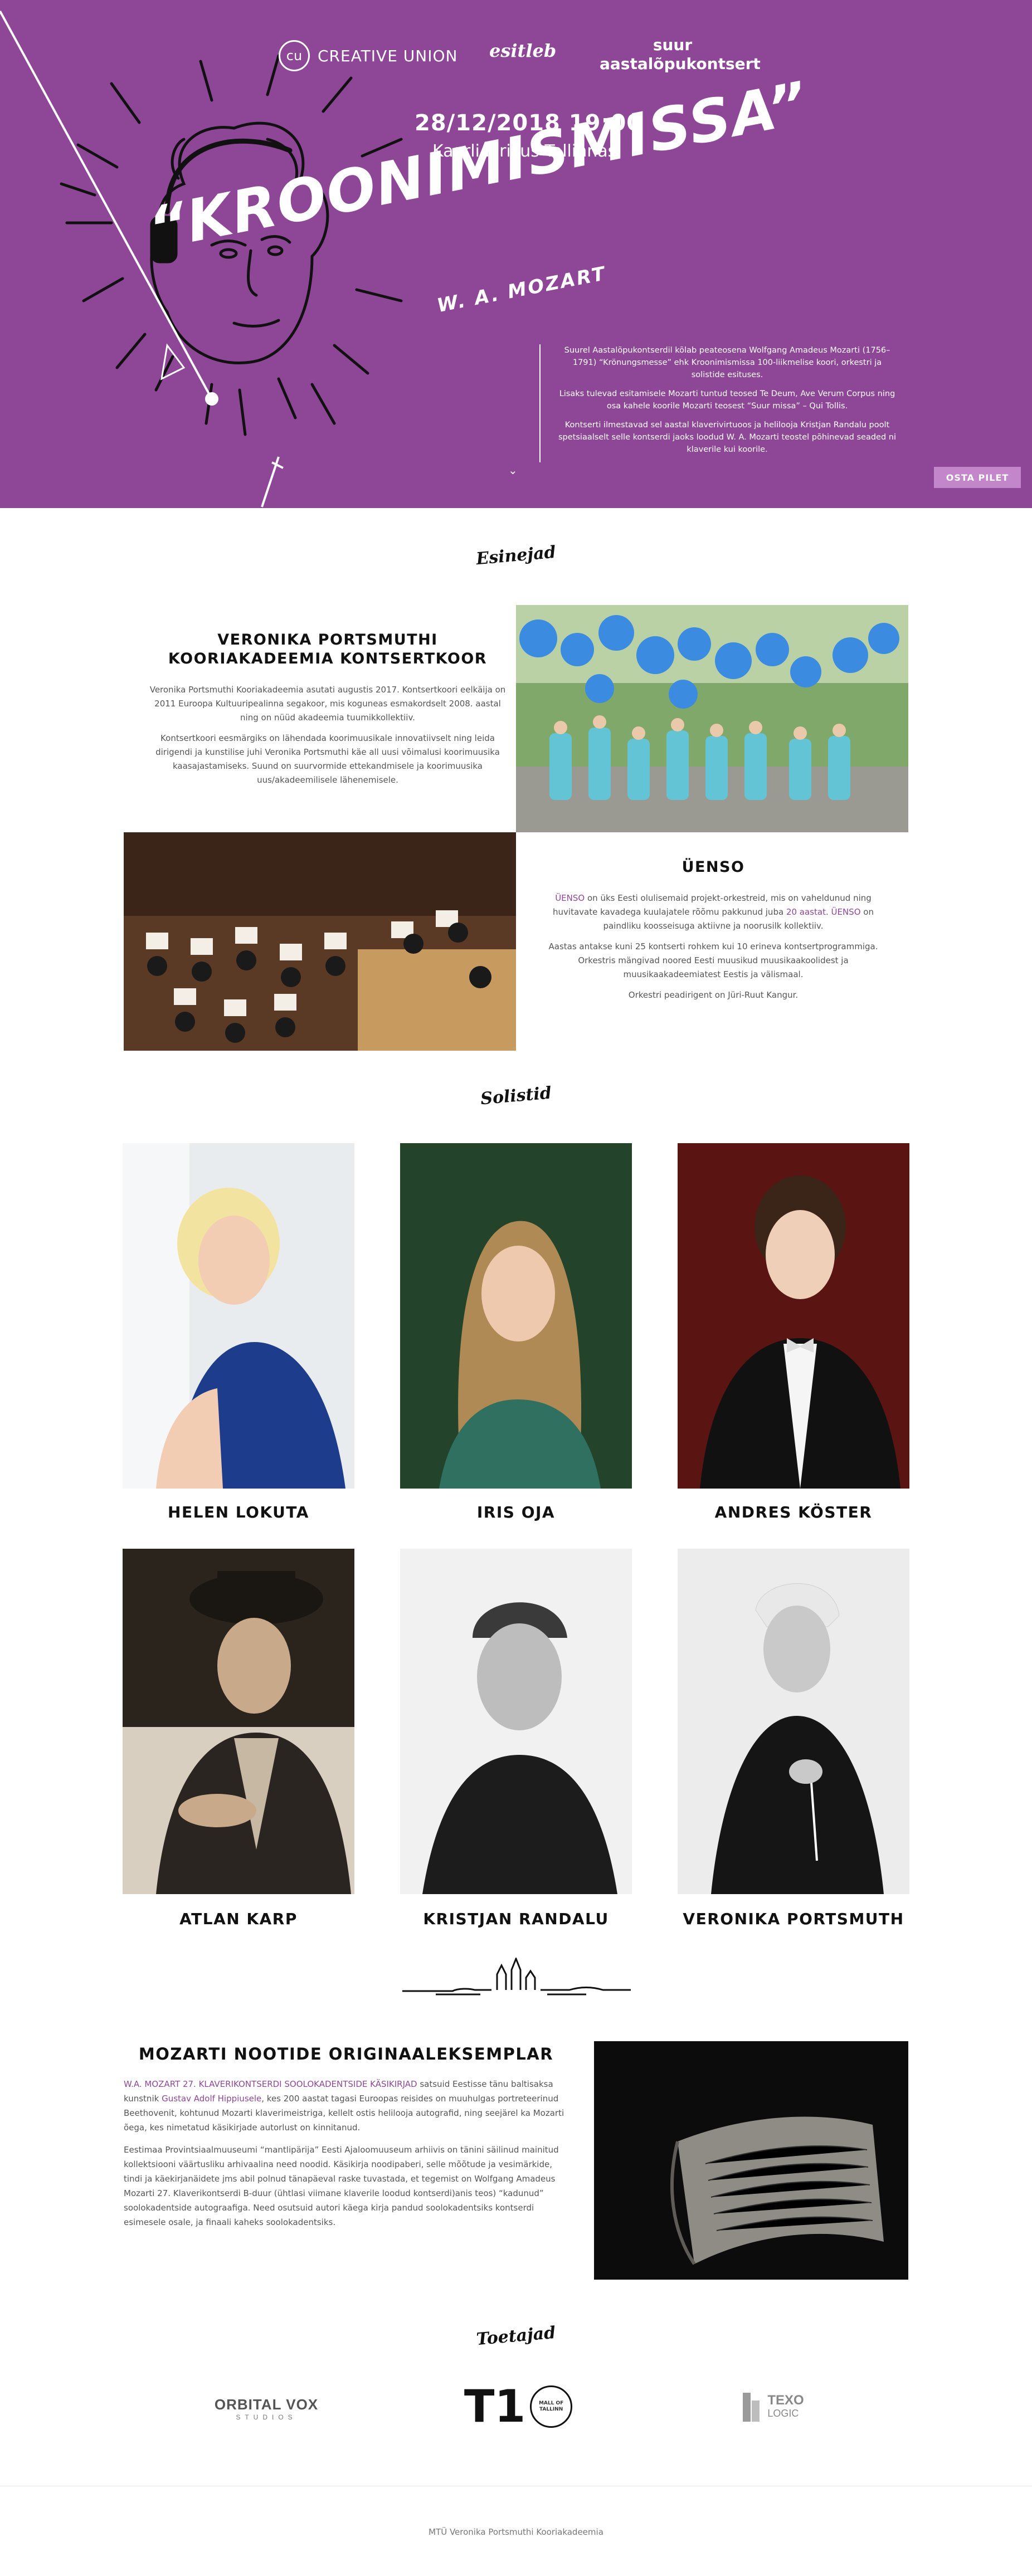 This screenshot has width=1032, height=2576. I want to click on orchestra-title: ÜENSO, so click(713, 867).